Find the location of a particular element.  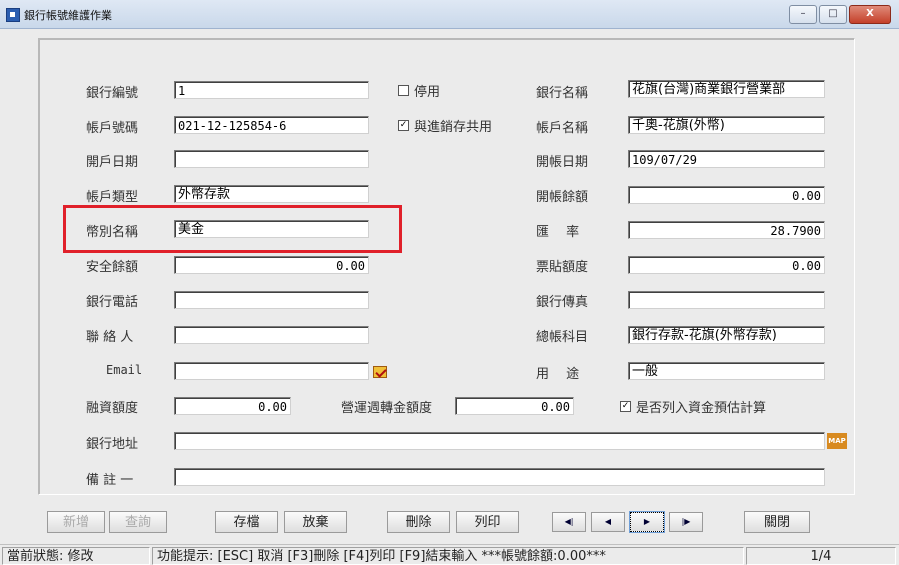

account-type-label: 帳戶類型 is located at coordinates (112, 197).